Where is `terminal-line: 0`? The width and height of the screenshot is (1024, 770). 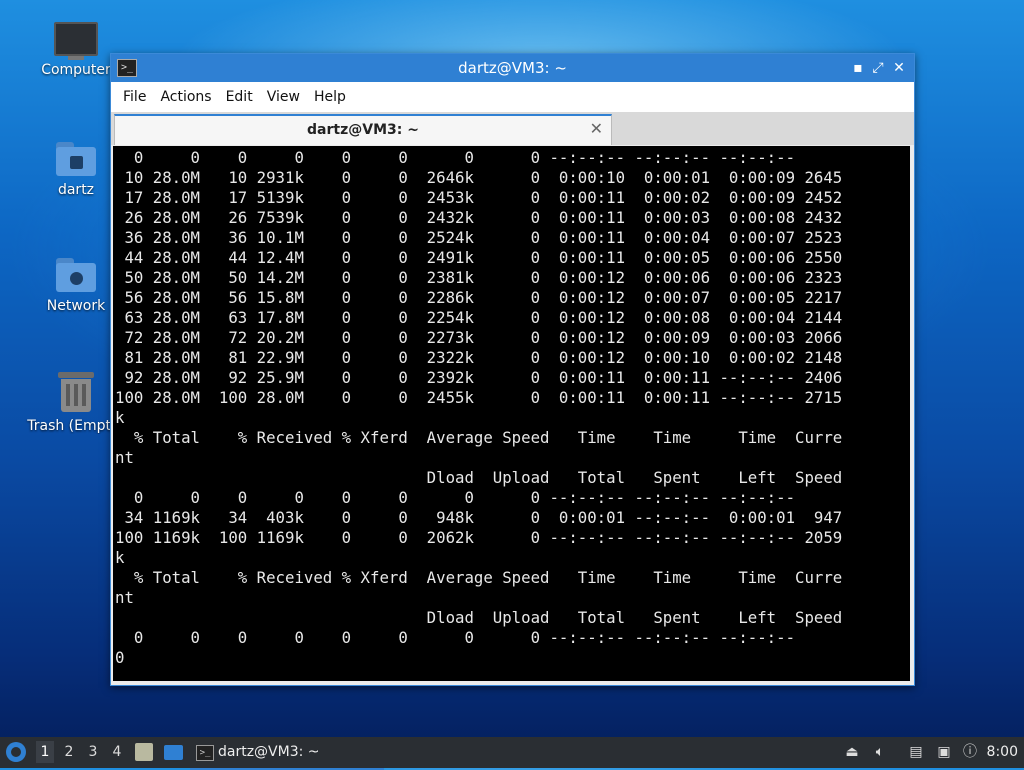 terminal-line: 0 is located at coordinates (120, 657).